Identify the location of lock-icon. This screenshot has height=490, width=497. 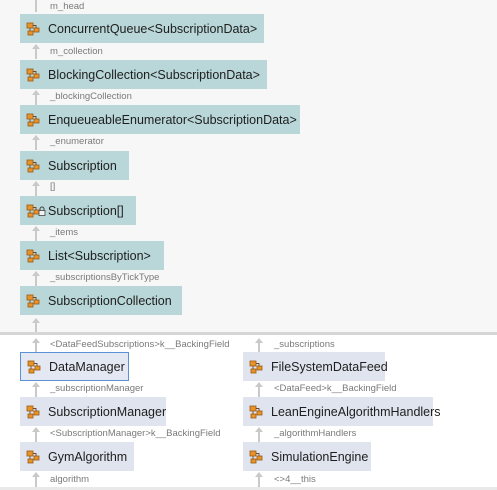
(42, 211).